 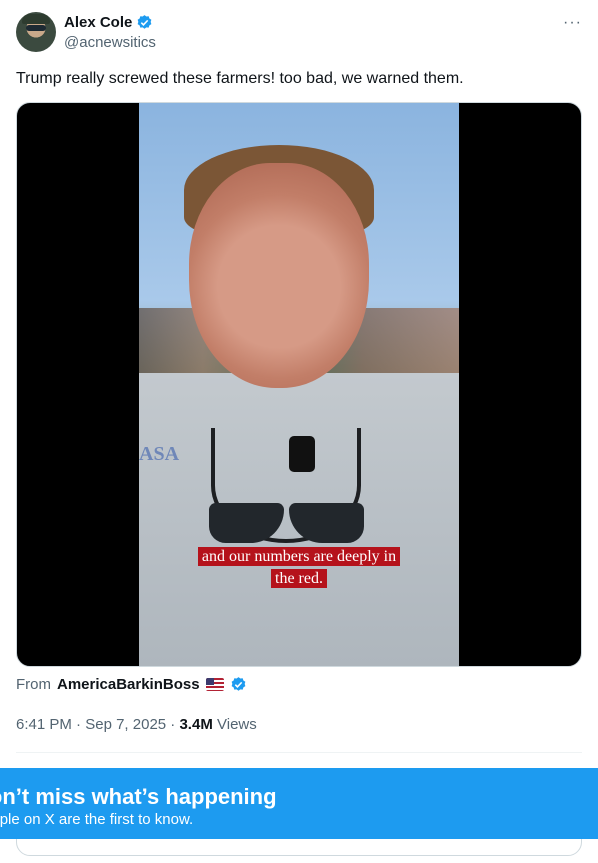 I want to click on source-account-link: AmericaBarkinBoss, so click(x=128, y=684).